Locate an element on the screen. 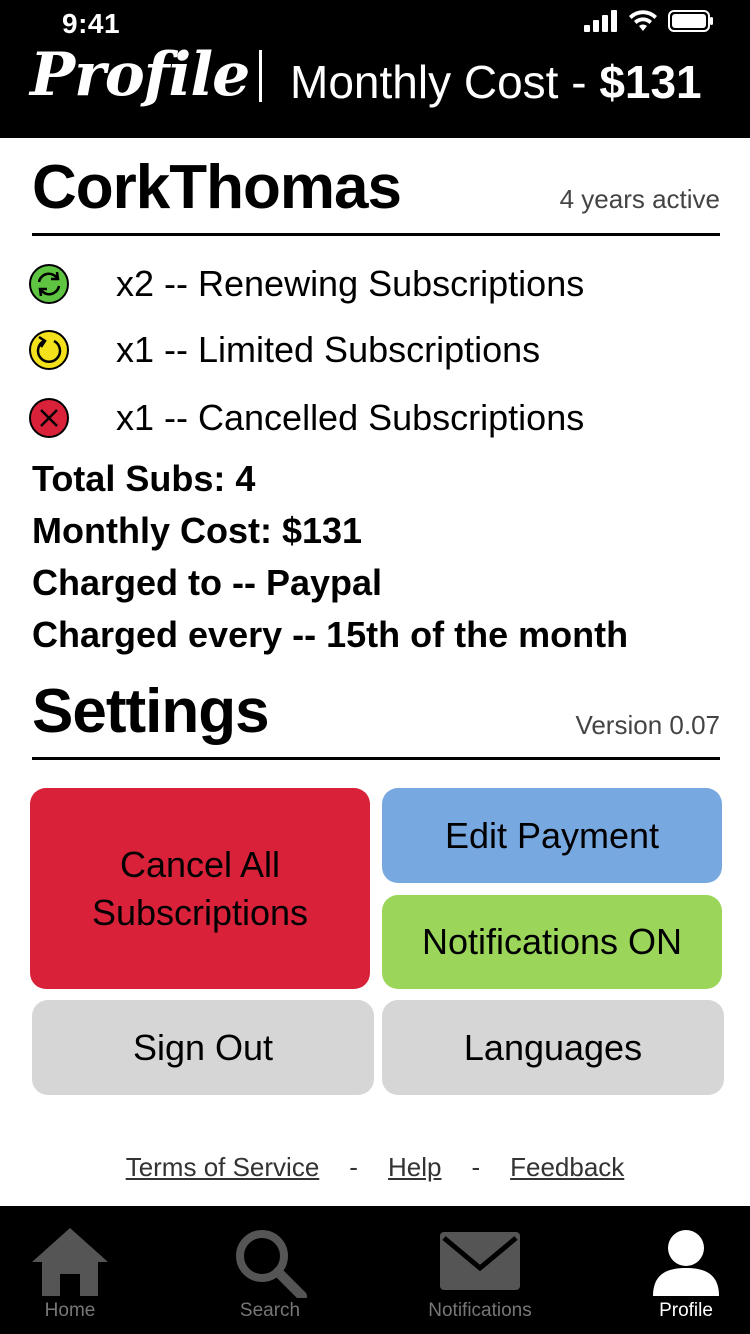  subscription-row-label: x1 -- Cancelled Subscriptions is located at coordinates (350, 417).